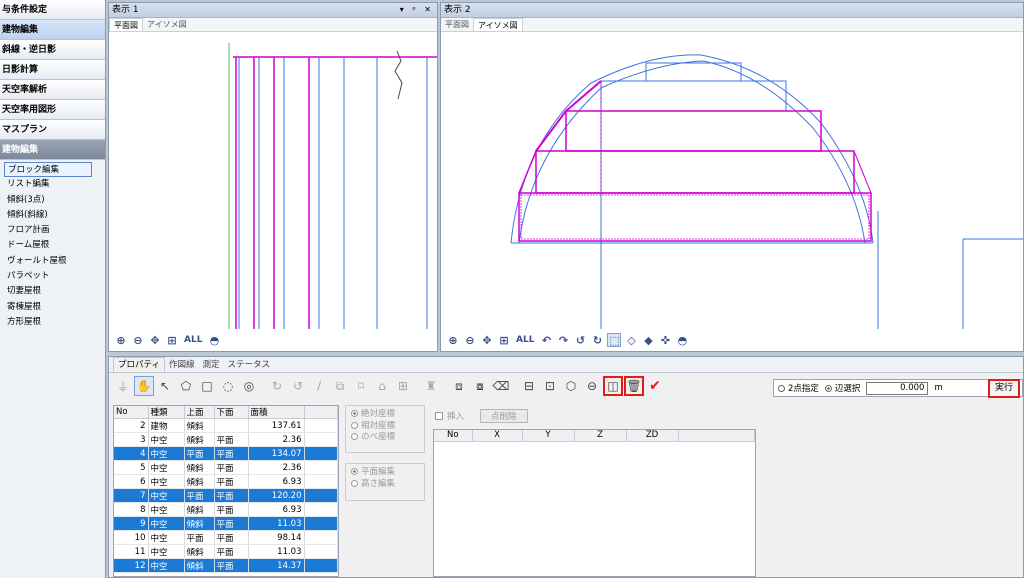 The height and width of the screenshot is (578, 1024). What do you see at coordinates (652, 436) in the screenshot?
I see `pt-col-zd: ZD` at bounding box center [652, 436].